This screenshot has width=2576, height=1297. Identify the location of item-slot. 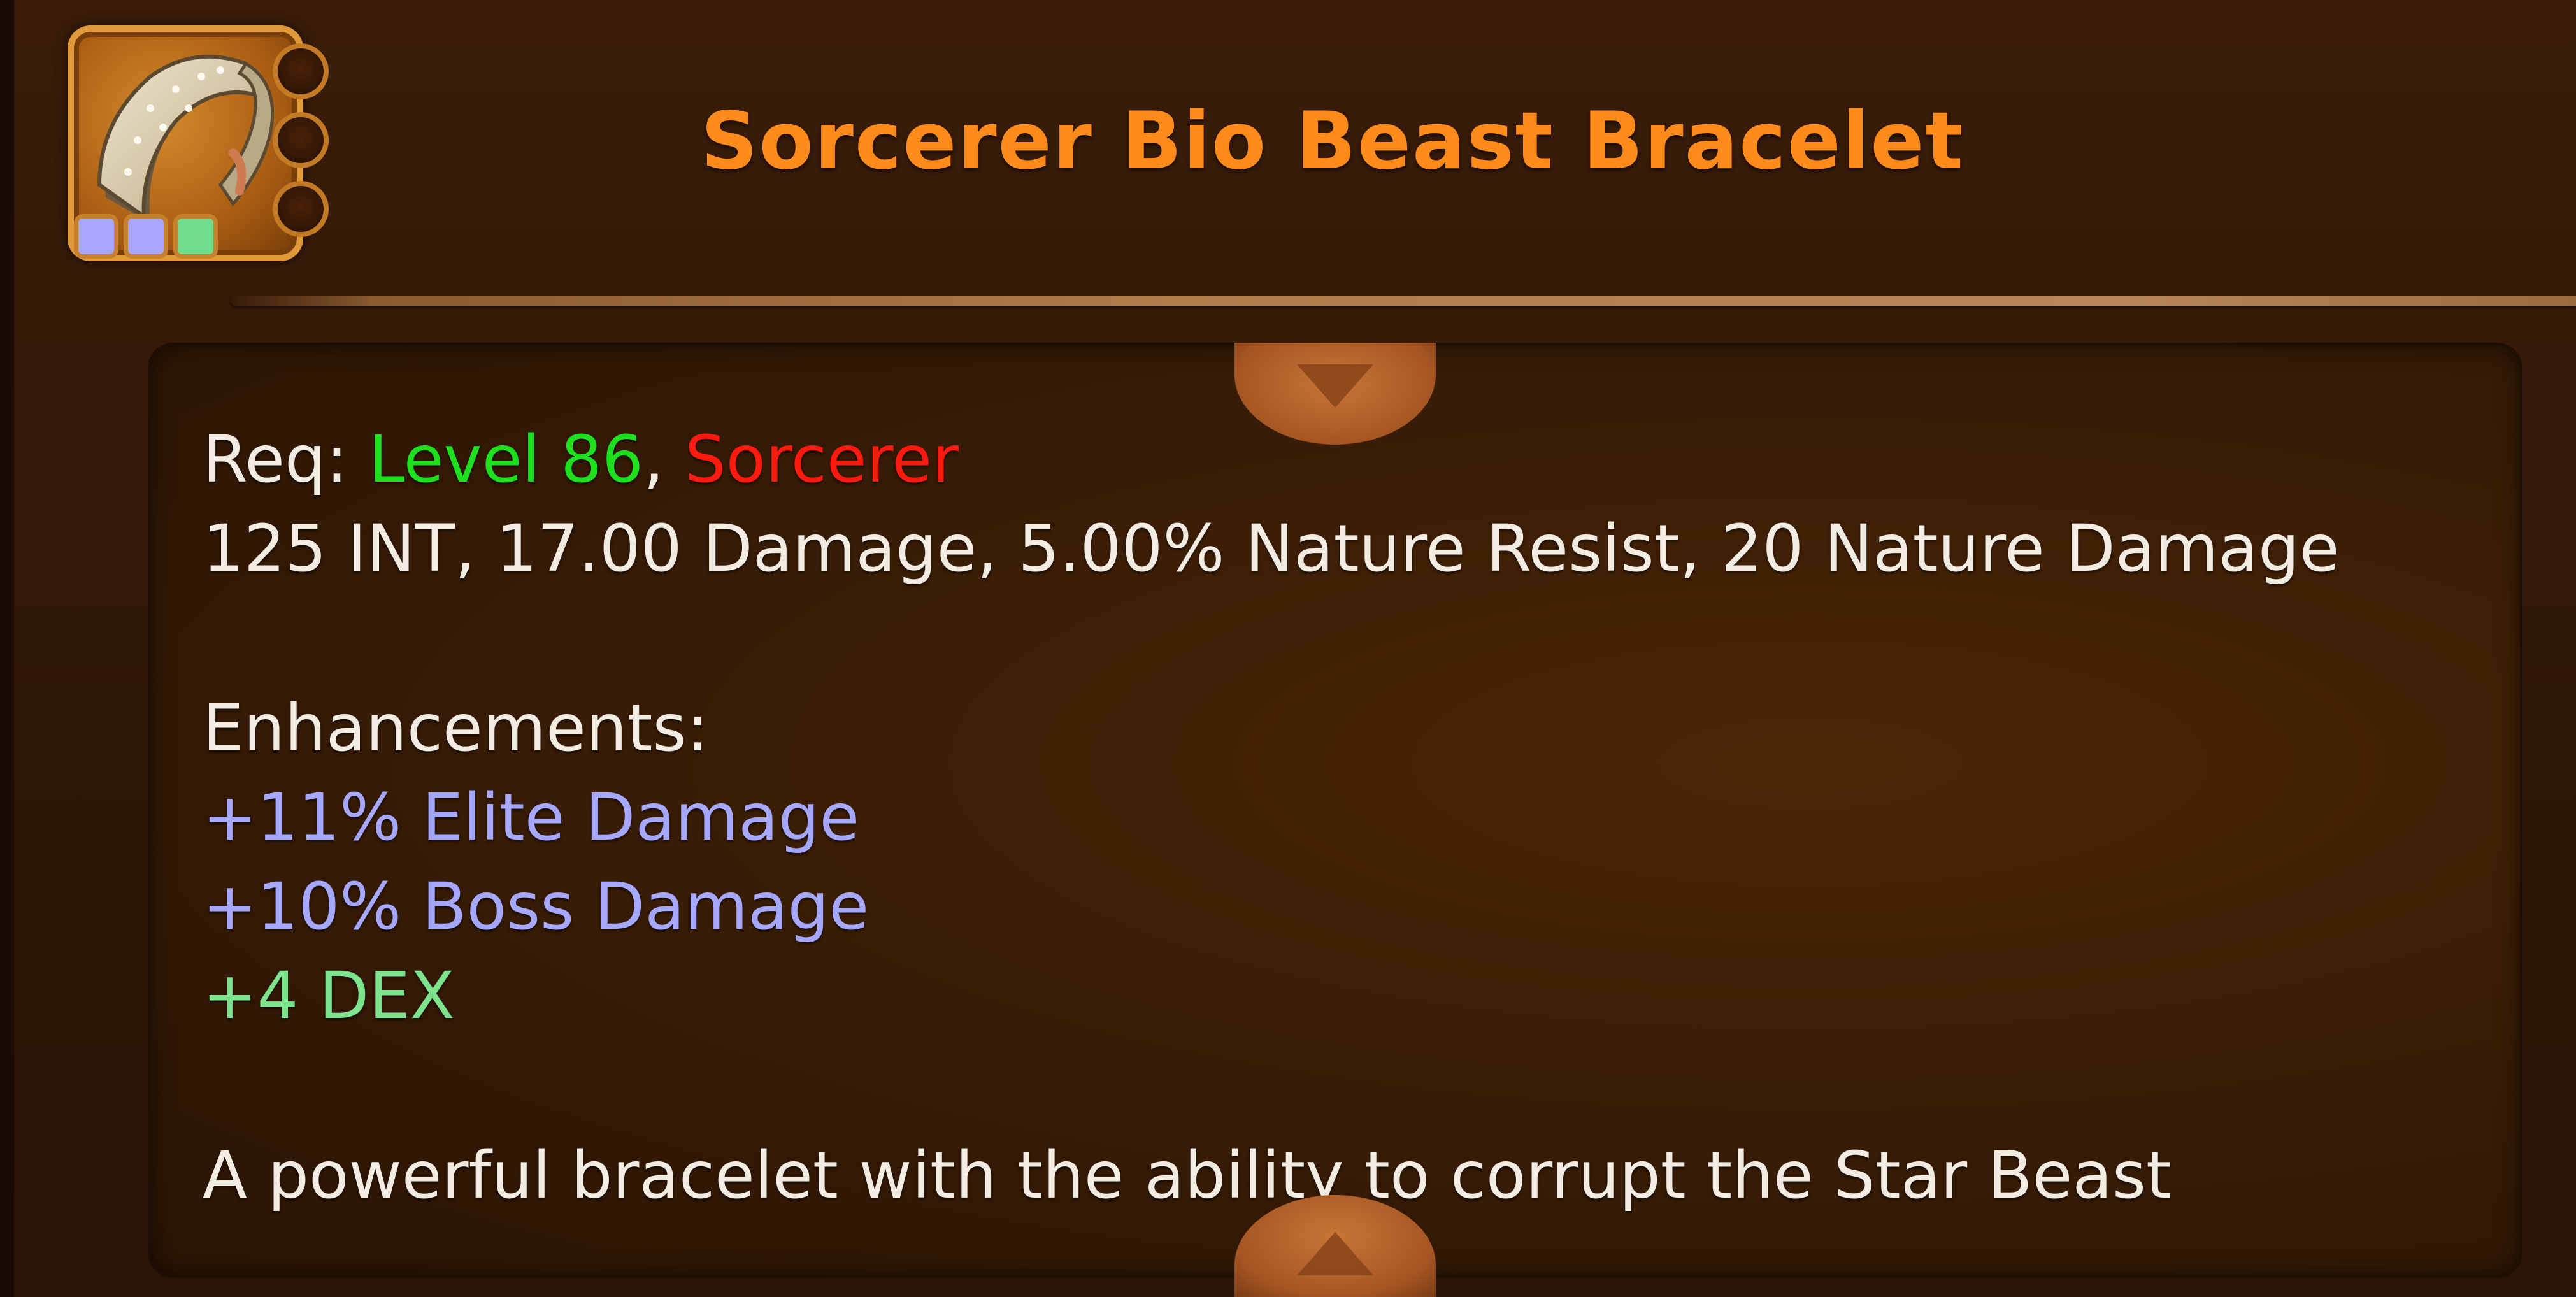
(198, 143).